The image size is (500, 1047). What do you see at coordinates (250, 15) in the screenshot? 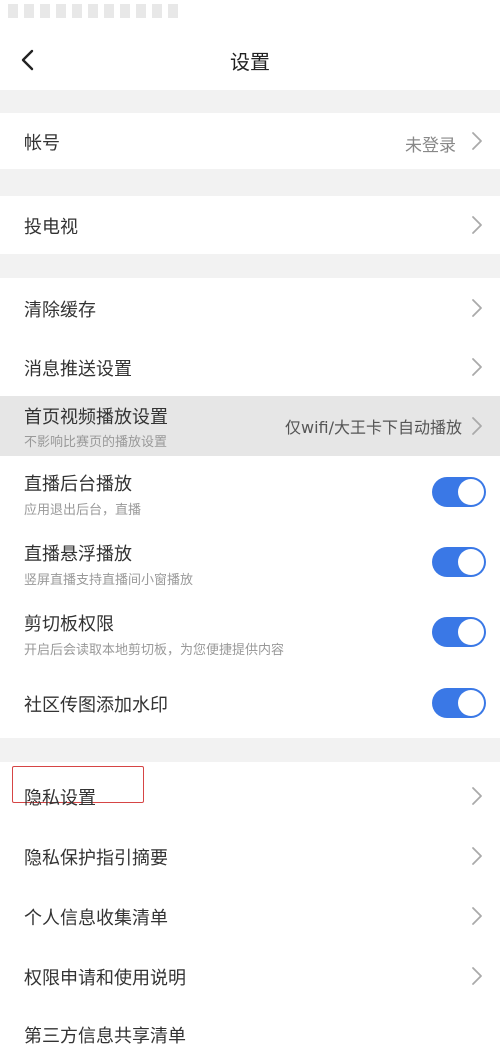
I see `status-bar` at bounding box center [250, 15].